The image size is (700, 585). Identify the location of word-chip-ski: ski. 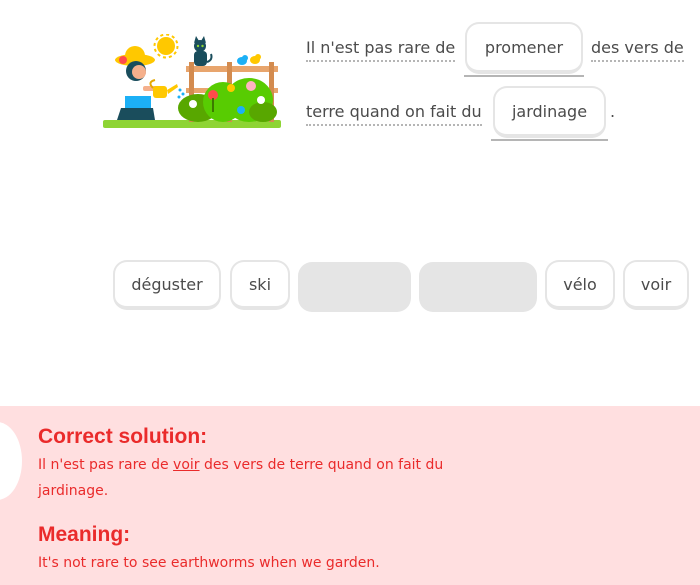
(260, 285).